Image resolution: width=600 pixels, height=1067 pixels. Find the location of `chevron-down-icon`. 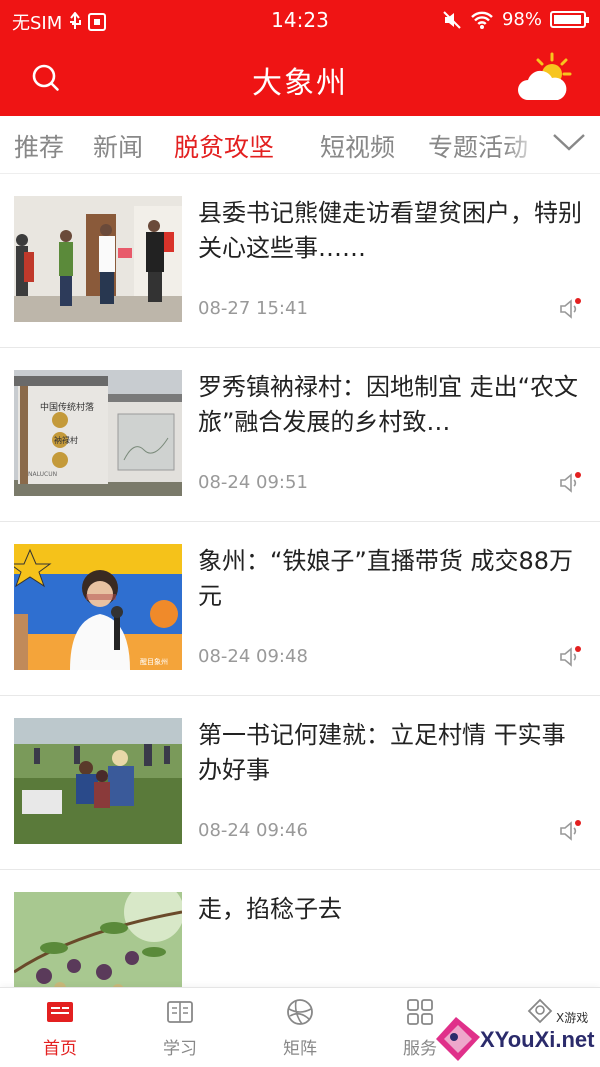

chevron-down-icon is located at coordinates (569, 142).